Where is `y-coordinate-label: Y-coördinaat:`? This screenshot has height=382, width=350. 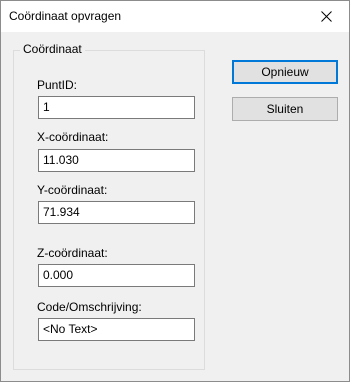 y-coordinate-label: Y-coördinaat: is located at coordinates (72, 190).